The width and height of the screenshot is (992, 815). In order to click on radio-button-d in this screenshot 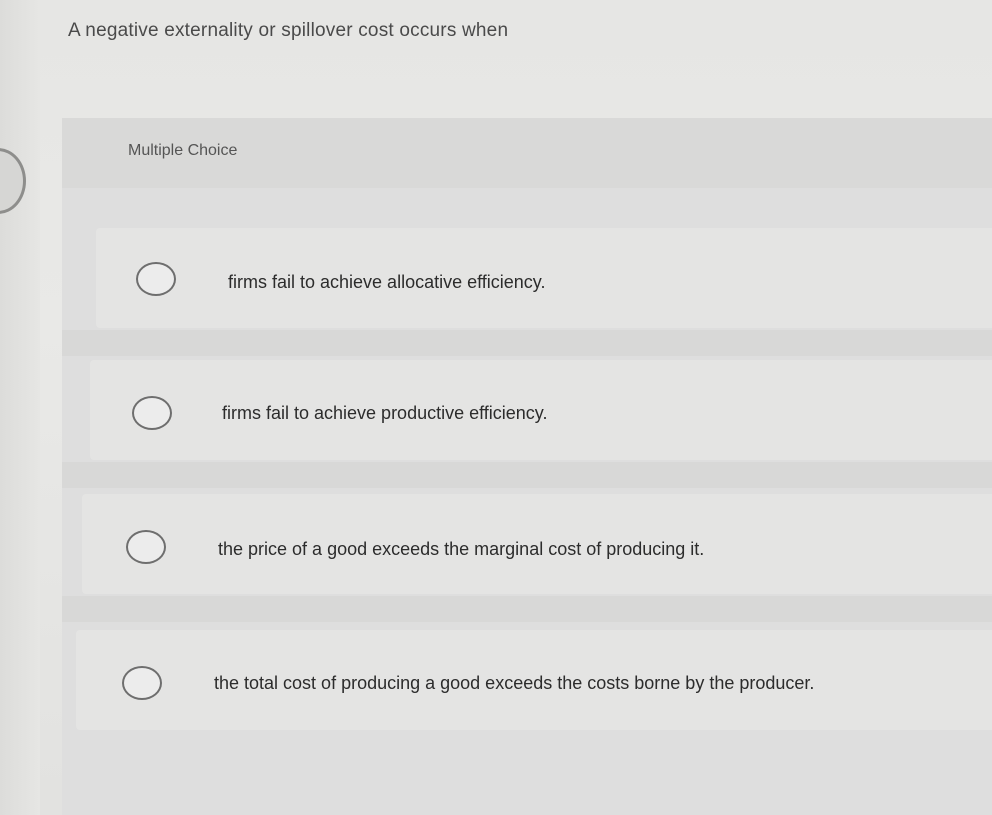, I will do `click(142, 683)`.